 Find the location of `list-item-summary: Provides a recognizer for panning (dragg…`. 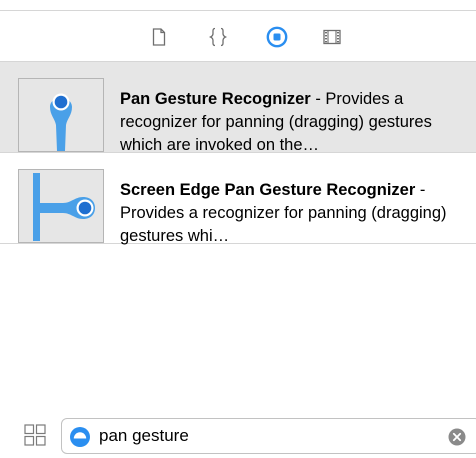

list-item-summary: Provides a recognizer for panning (dragg… is located at coordinates (283, 224).